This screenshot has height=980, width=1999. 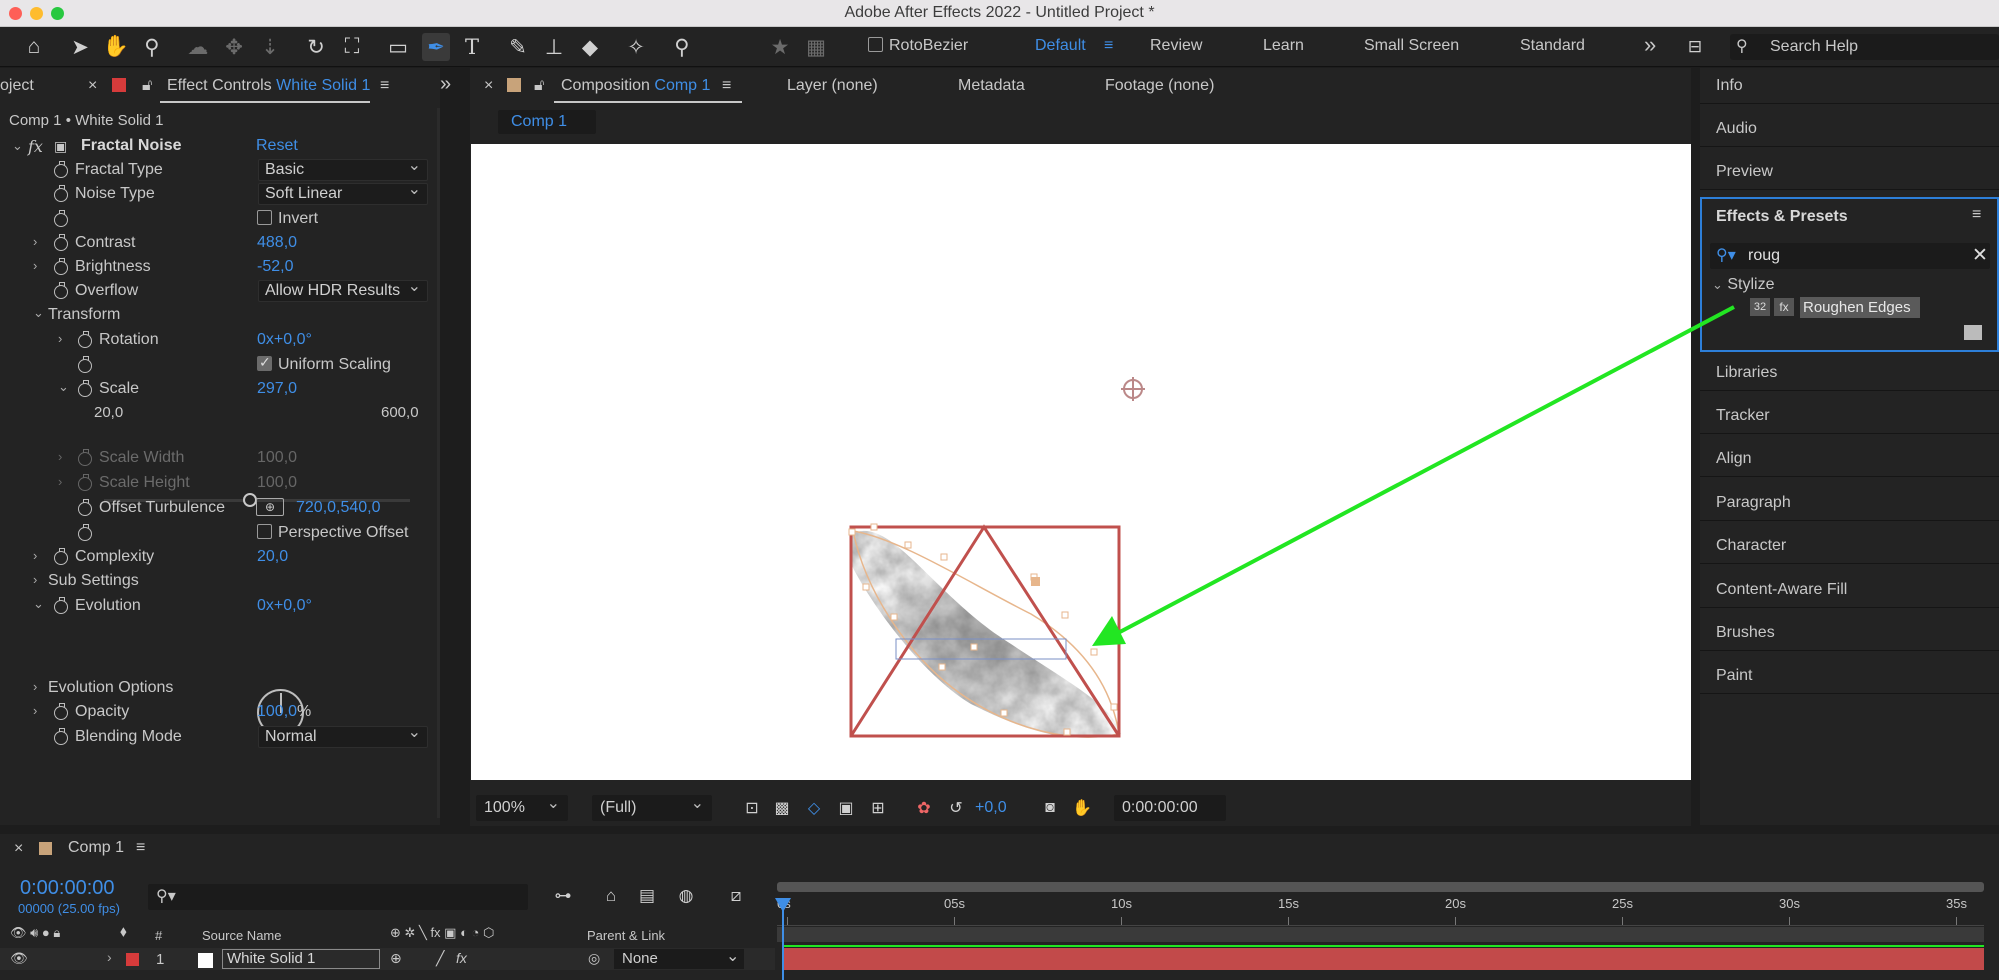 I want to click on work-area-bar, so click(x=1380, y=887).